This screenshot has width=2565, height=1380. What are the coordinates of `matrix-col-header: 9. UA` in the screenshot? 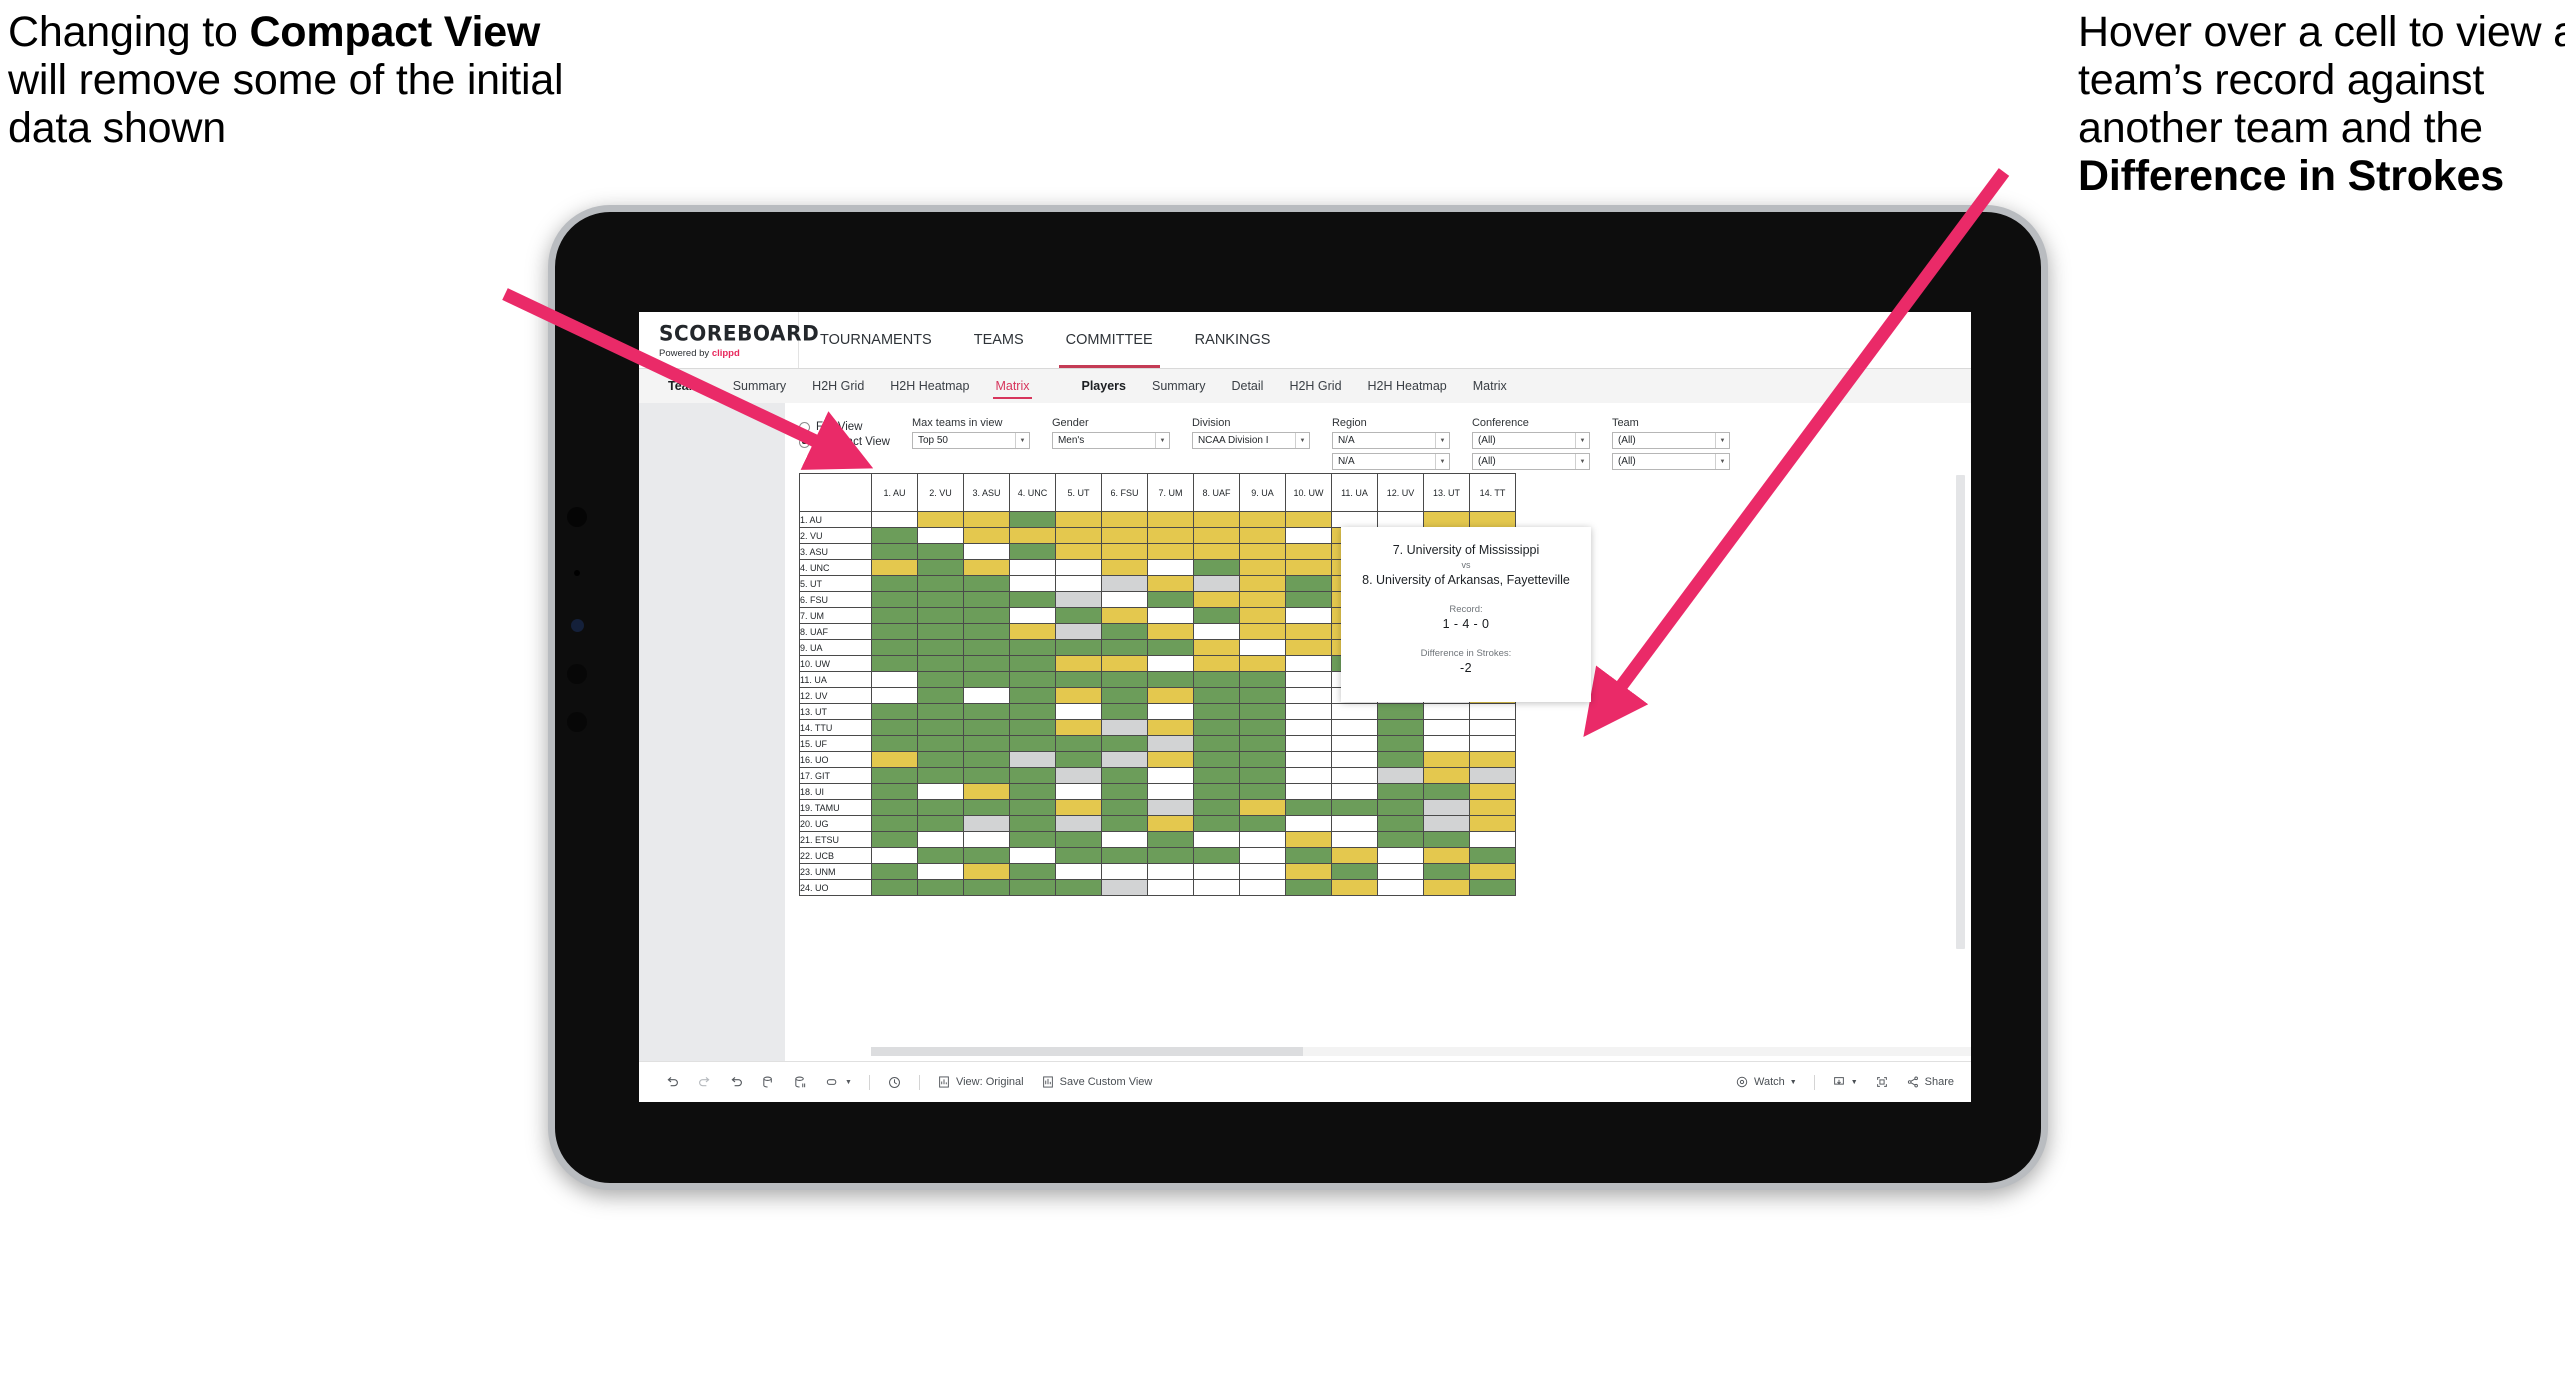 It's located at (1262, 492).